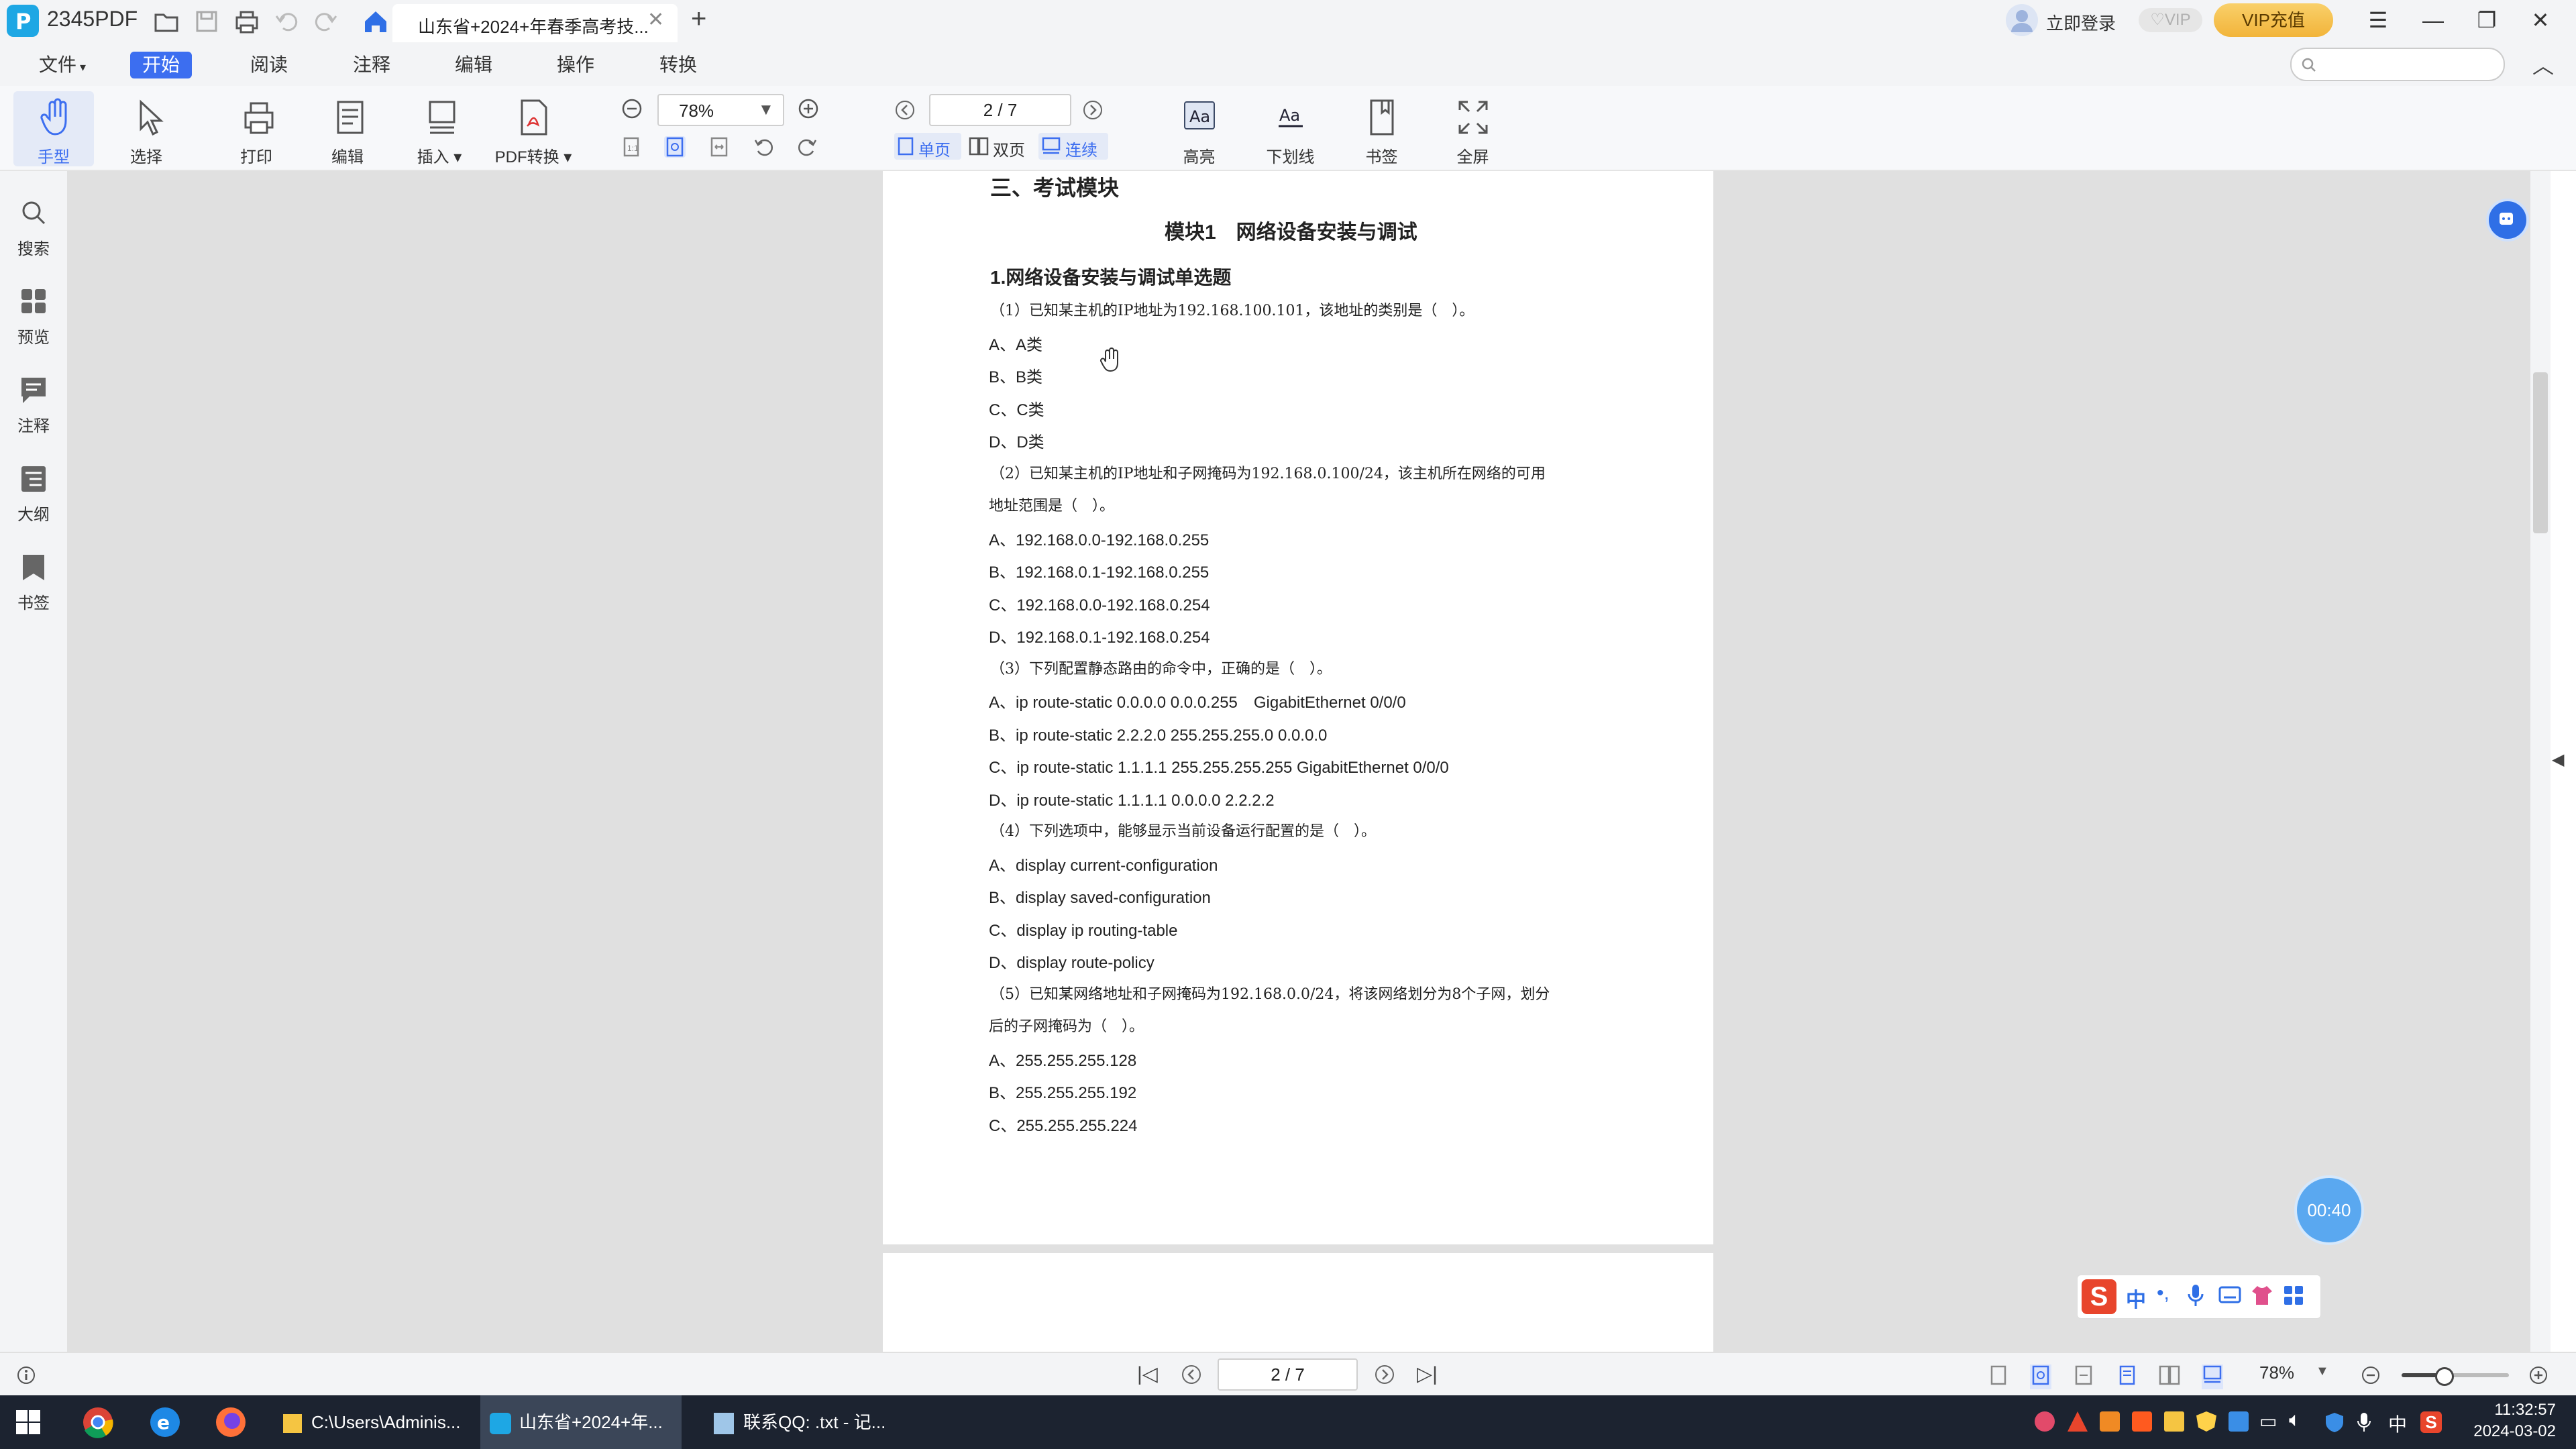 This screenshot has height=1449, width=2576. Describe the element at coordinates (2378, 20) in the screenshot. I see `hamburger-menu-icon: ☰` at that location.